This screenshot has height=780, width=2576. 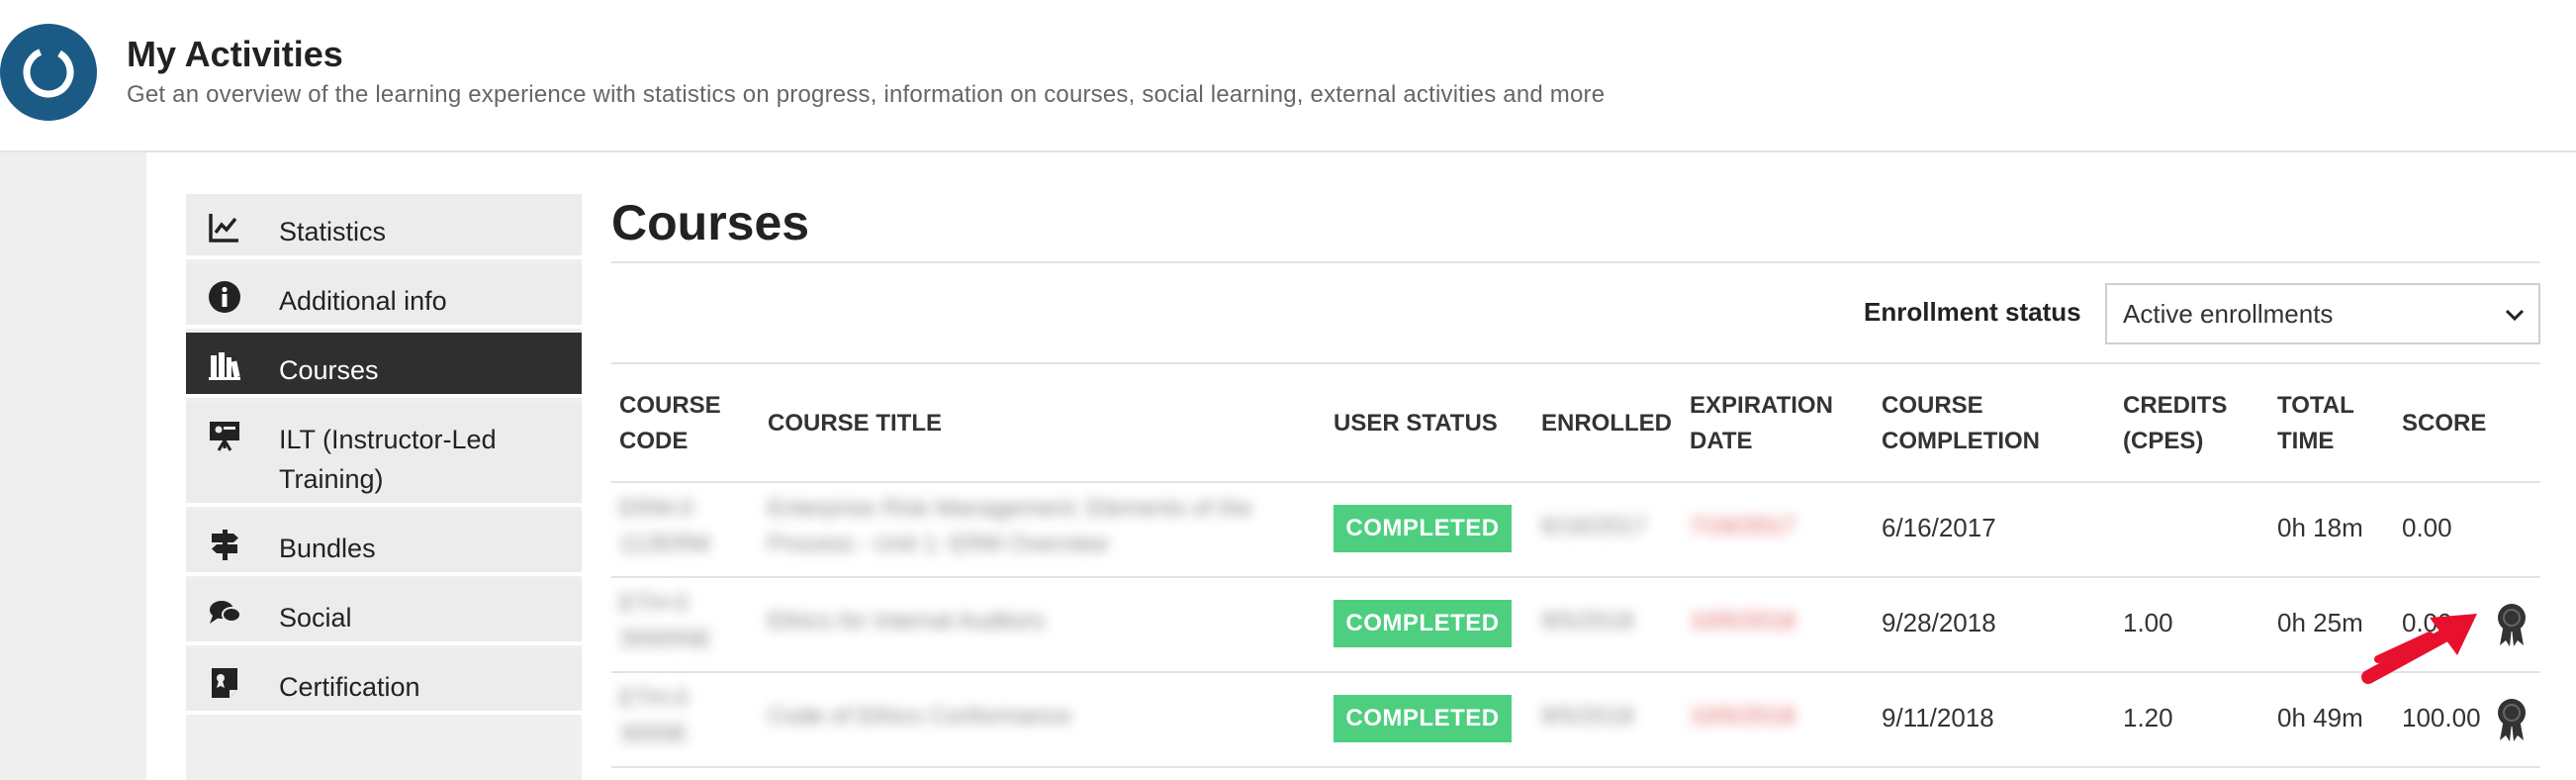 What do you see at coordinates (666, 621) in the screenshot?
I see `course-code-cell: ETH-0 3000INE` at bounding box center [666, 621].